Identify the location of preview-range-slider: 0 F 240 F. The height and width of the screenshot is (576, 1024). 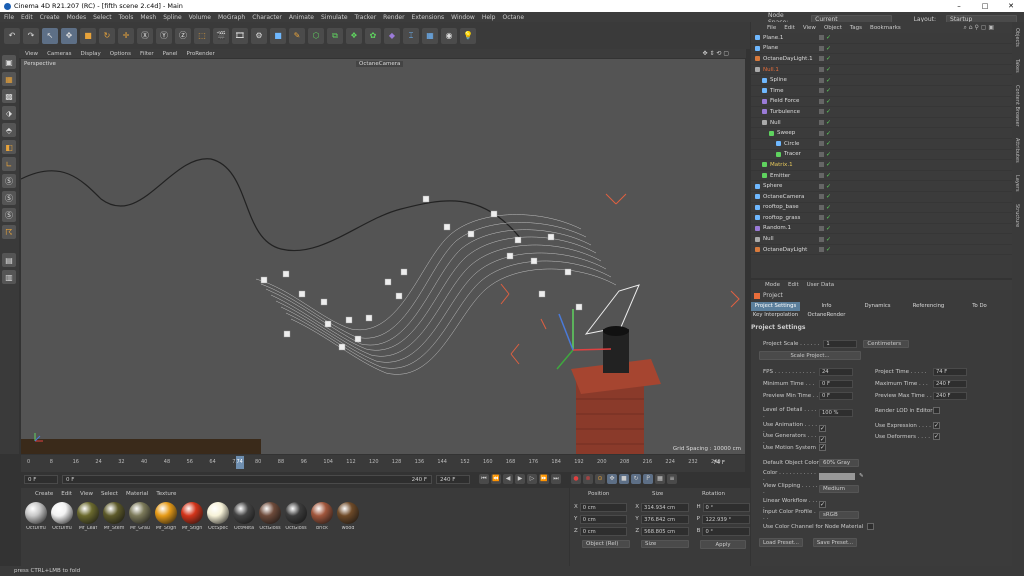
(247, 479).